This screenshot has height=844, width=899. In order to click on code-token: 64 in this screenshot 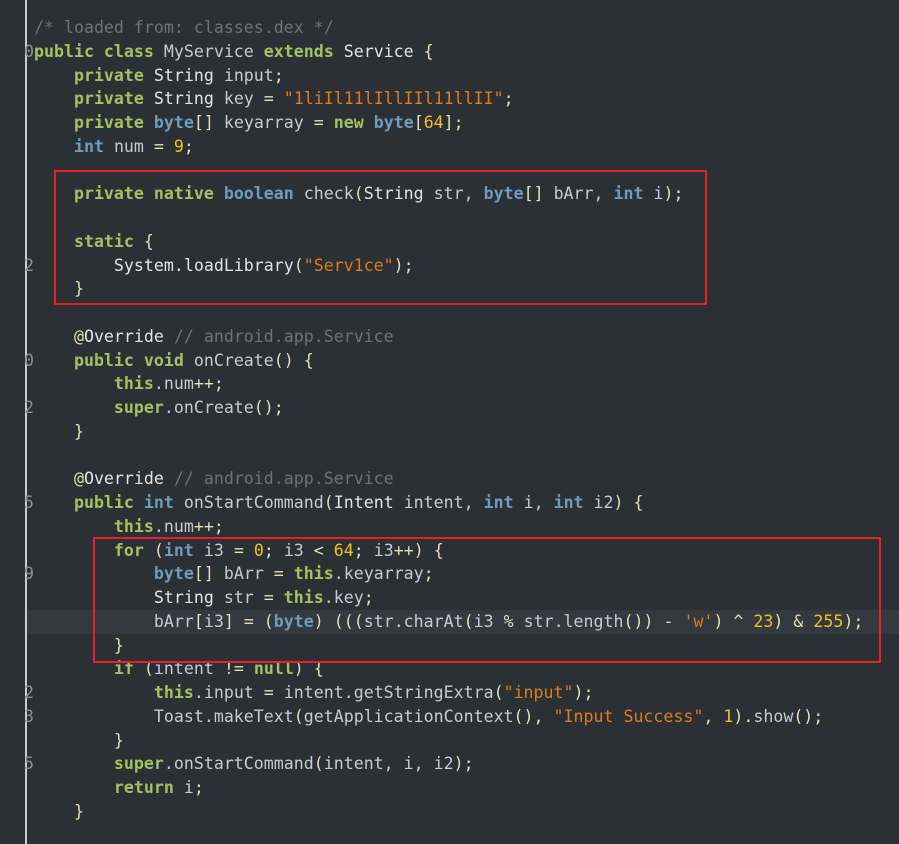, I will do `click(433, 122)`.